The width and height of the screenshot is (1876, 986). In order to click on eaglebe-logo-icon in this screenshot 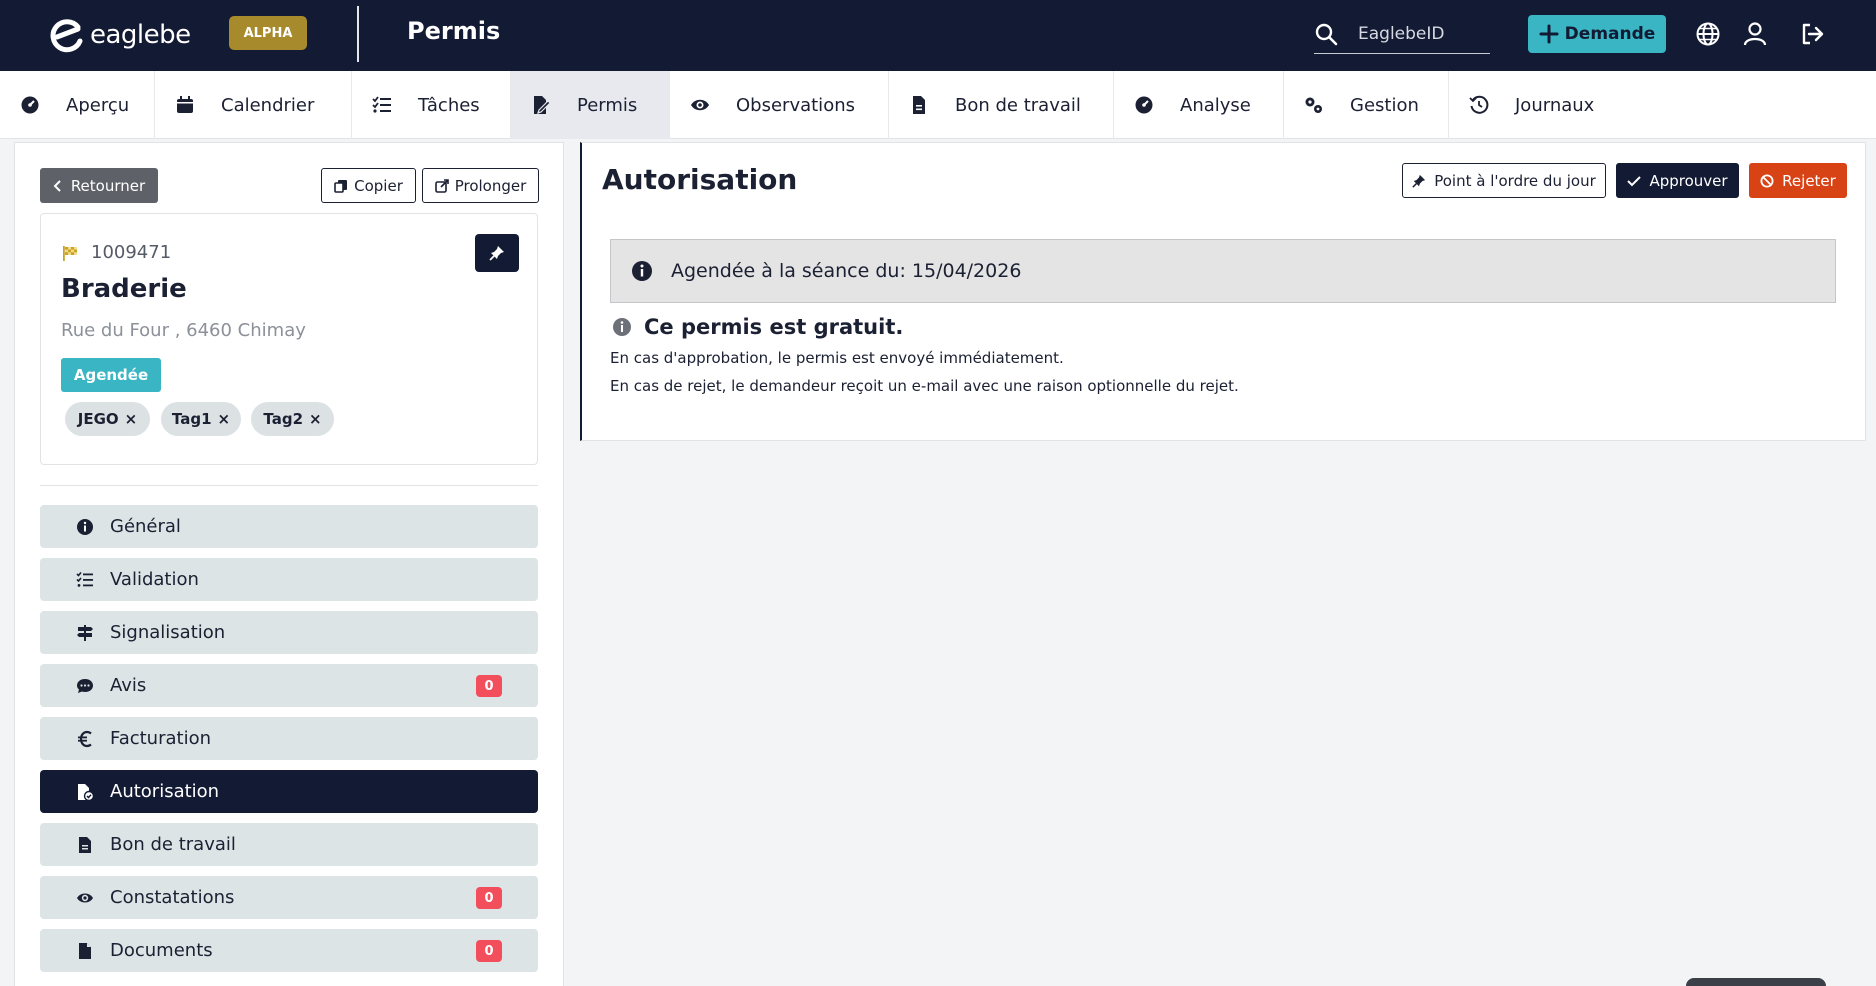, I will do `click(66, 36)`.